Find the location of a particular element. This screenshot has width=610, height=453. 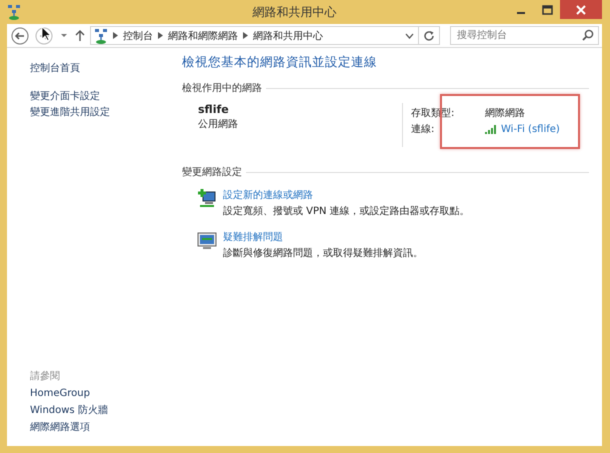

monitor-icon is located at coordinates (207, 240).